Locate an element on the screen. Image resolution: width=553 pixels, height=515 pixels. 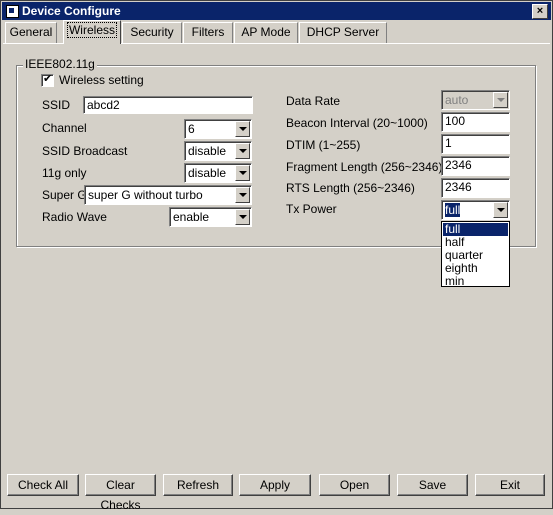
tab-ap-mode: AP Mode is located at coordinates (266, 32).